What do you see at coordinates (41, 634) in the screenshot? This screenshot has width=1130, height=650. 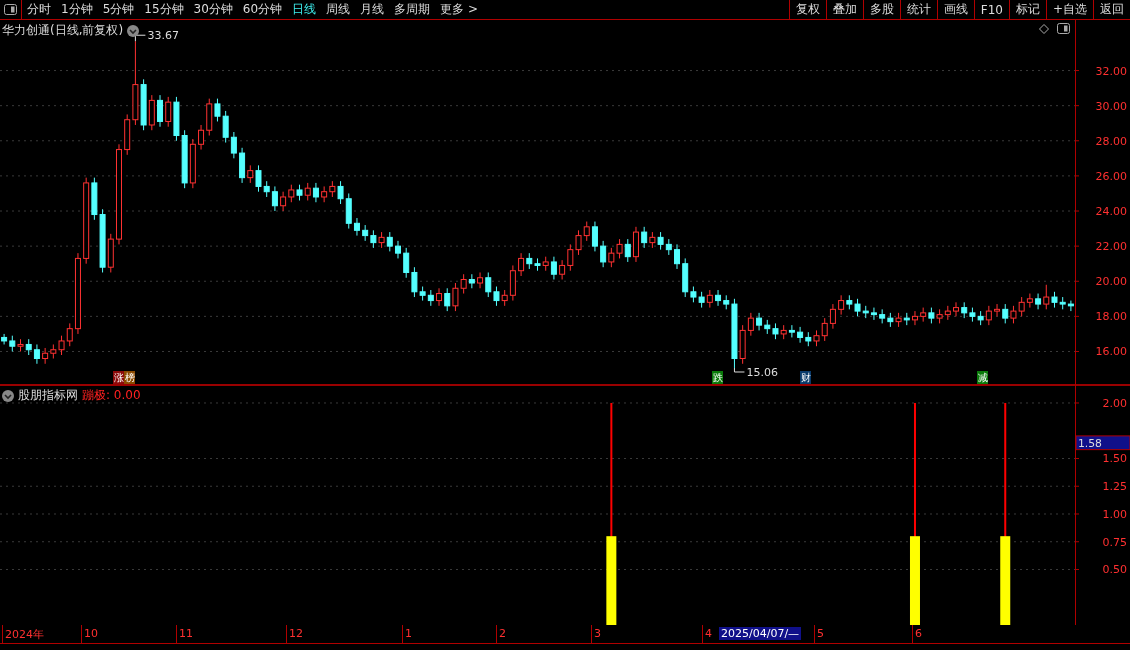 I see `date-label: 2024年` at bounding box center [41, 634].